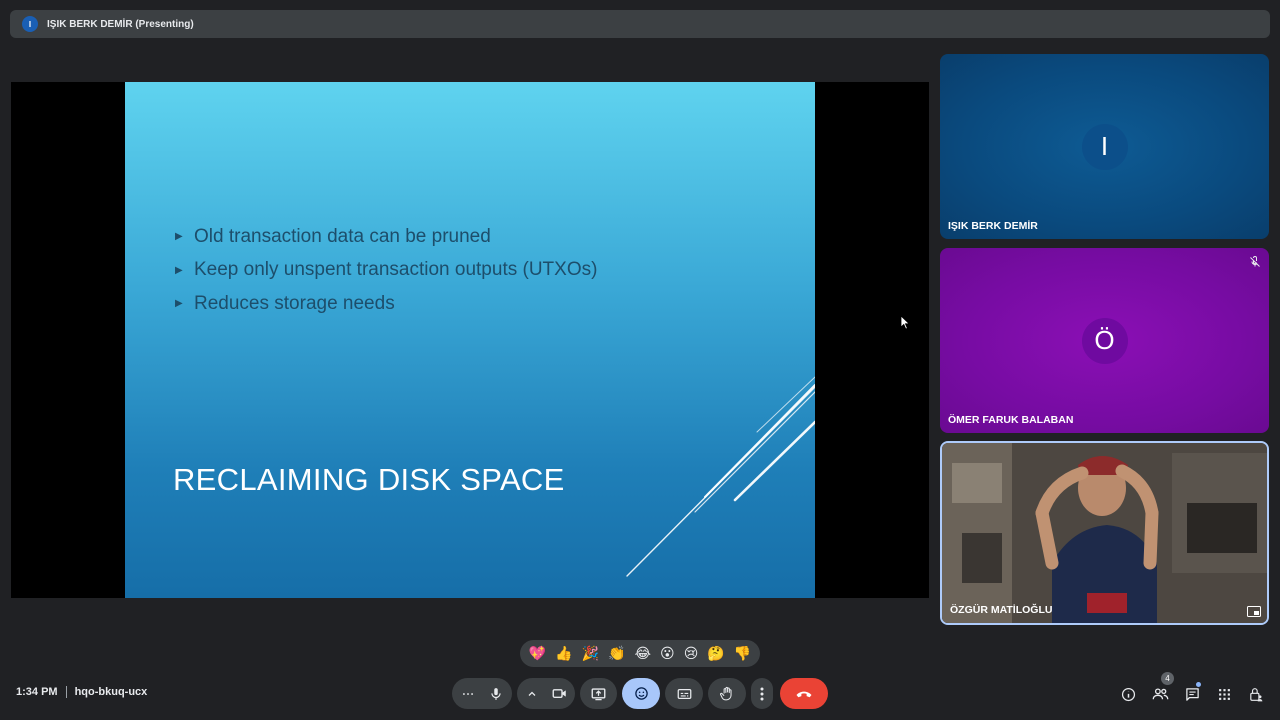 The width and height of the screenshot is (1280, 720). What do you see at coordinates (1011, 420) in the screenshot?
I see `participant-name: ÖMER FARUK BALABAN` at bounding box center [1011, 420].